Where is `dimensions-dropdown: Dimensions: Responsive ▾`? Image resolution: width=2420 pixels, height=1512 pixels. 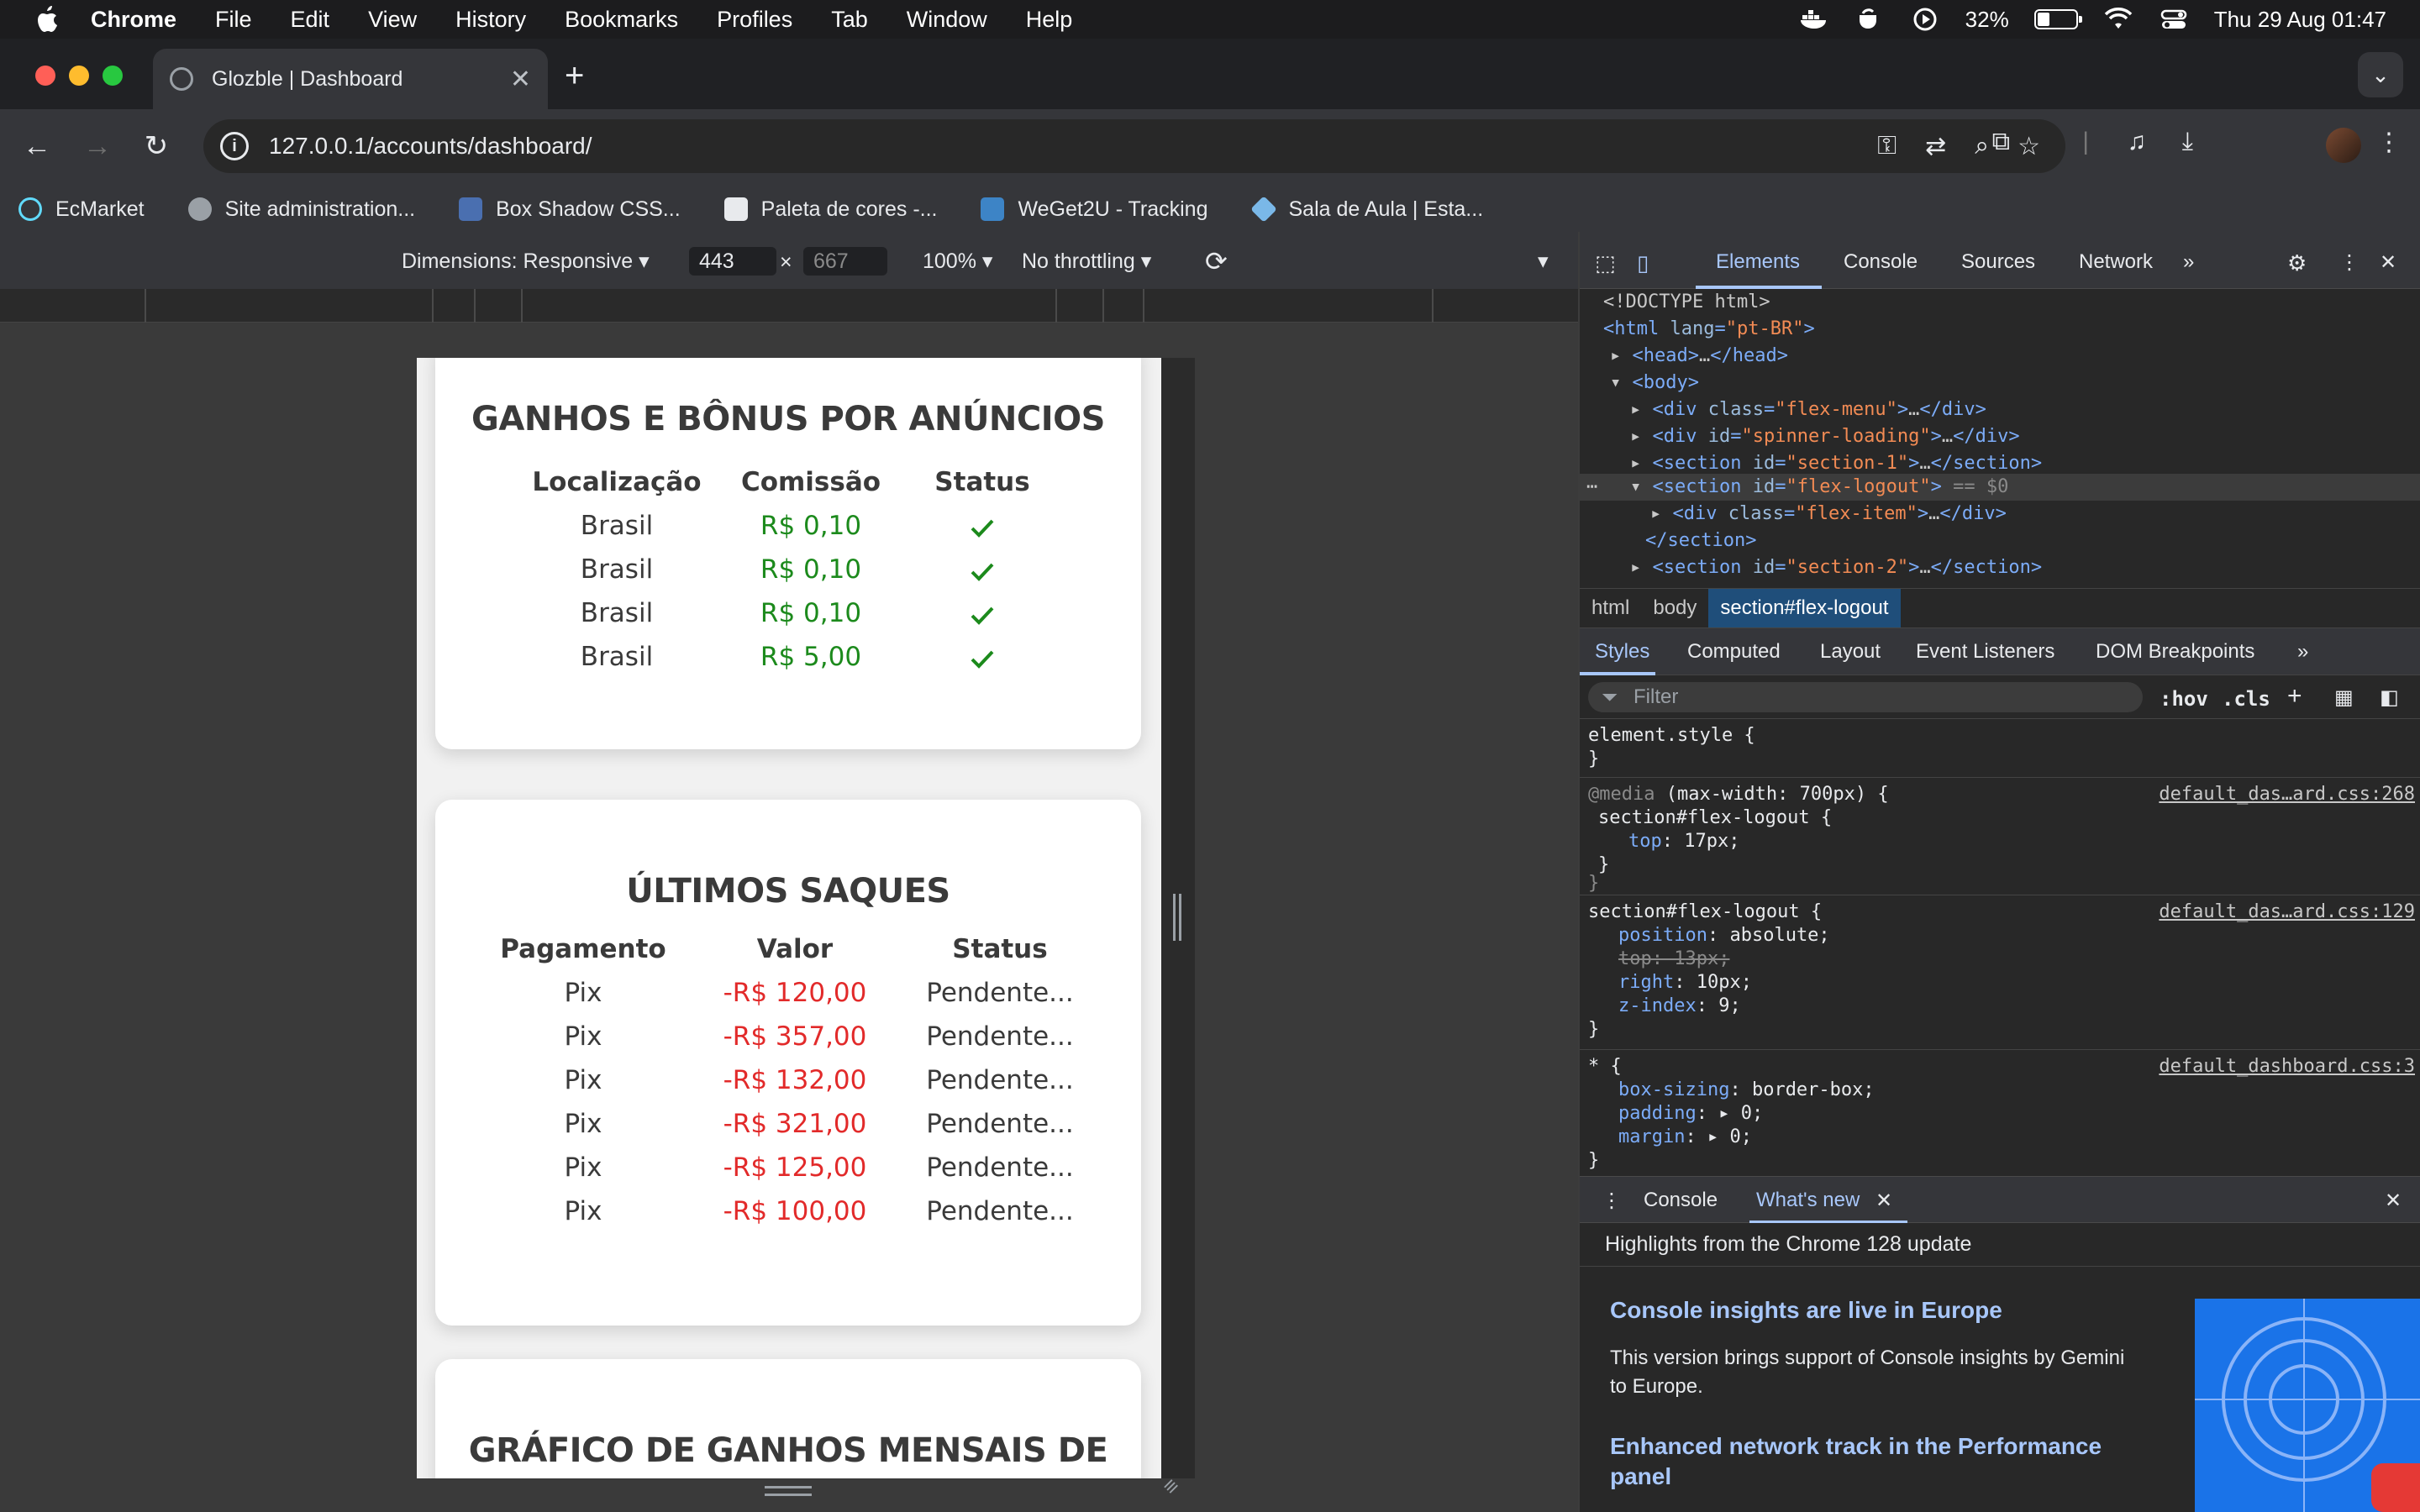 dimensions-dropdown: Dimensions: Responsive ▾ is located at coordinates (526, 261).